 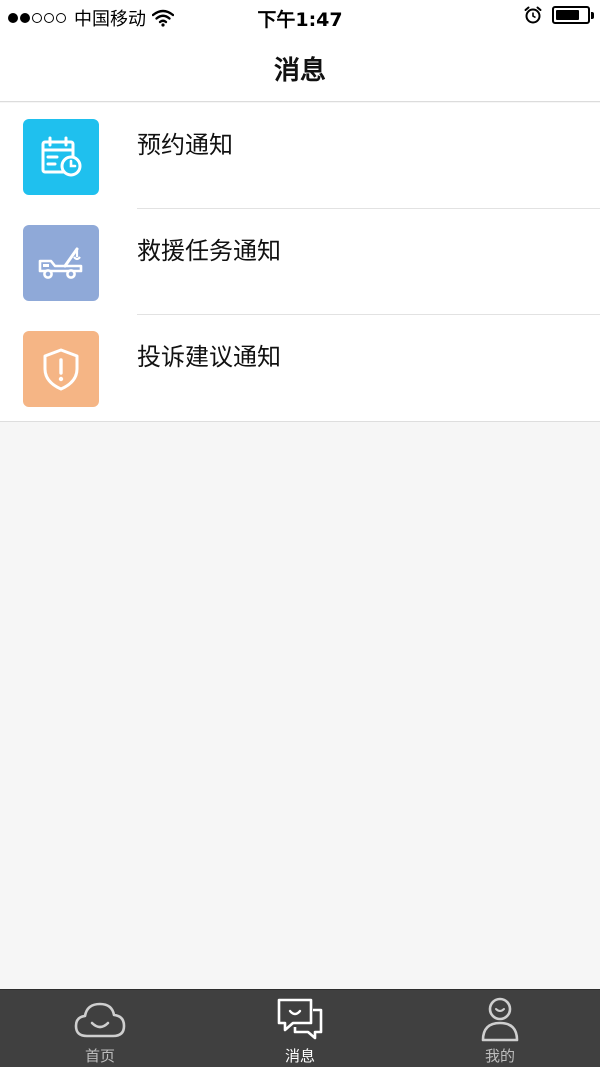 I want to click on tab-bar: 首页 消息 我的, so click(x=300, y=1028).